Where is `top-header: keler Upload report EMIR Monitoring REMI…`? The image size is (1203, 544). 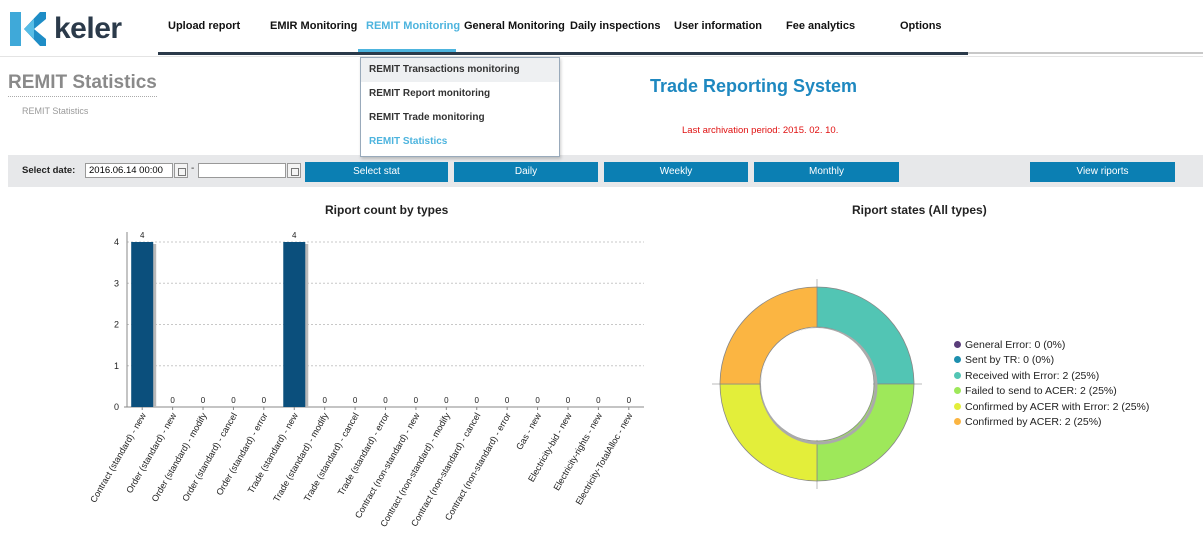 top-header: keler Upload report EMIR Monitoring REMI… is located at coordinates (601, 28).